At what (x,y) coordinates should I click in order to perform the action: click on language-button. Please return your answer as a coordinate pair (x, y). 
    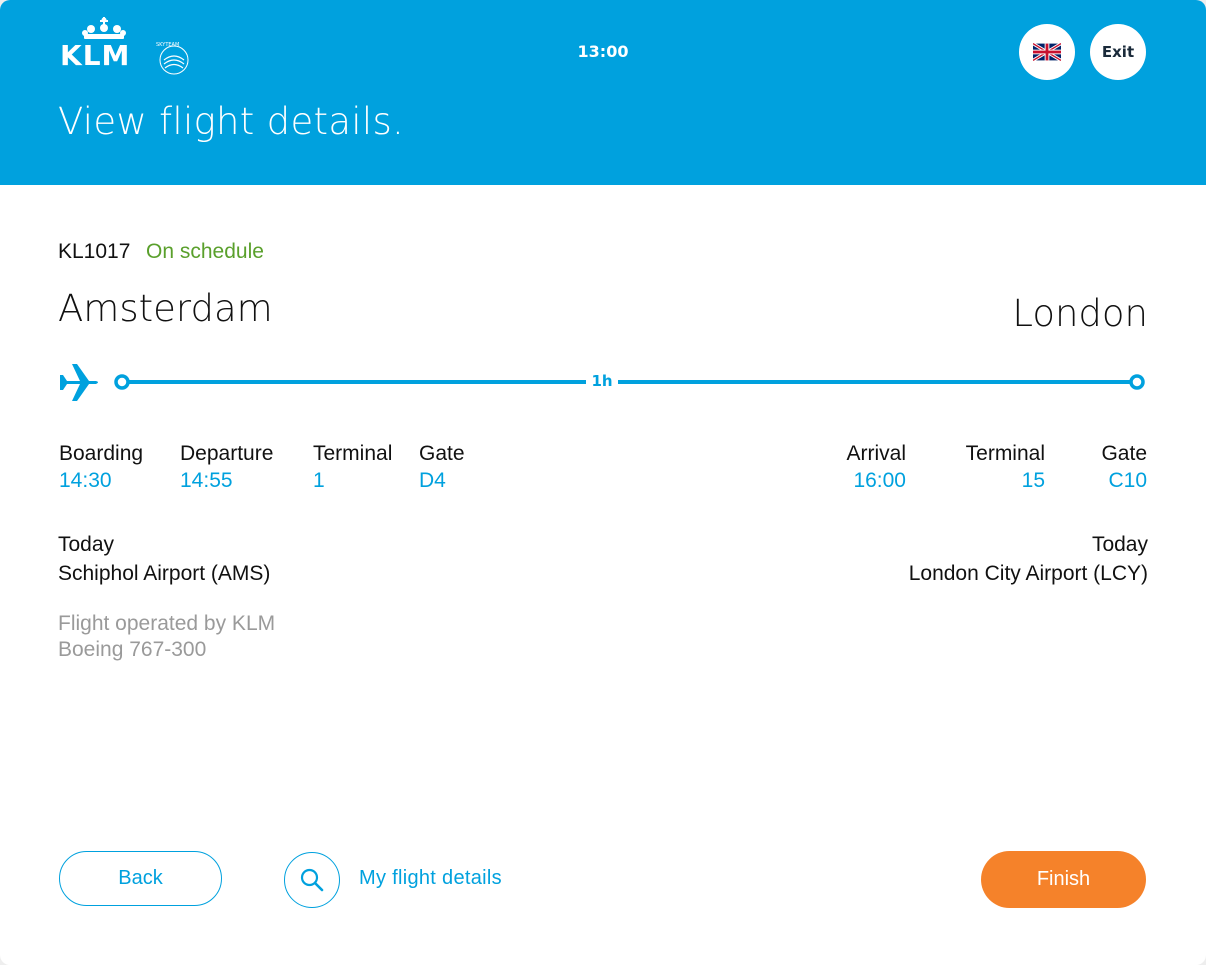
    Looking at the image, I should click on (1047, 52).